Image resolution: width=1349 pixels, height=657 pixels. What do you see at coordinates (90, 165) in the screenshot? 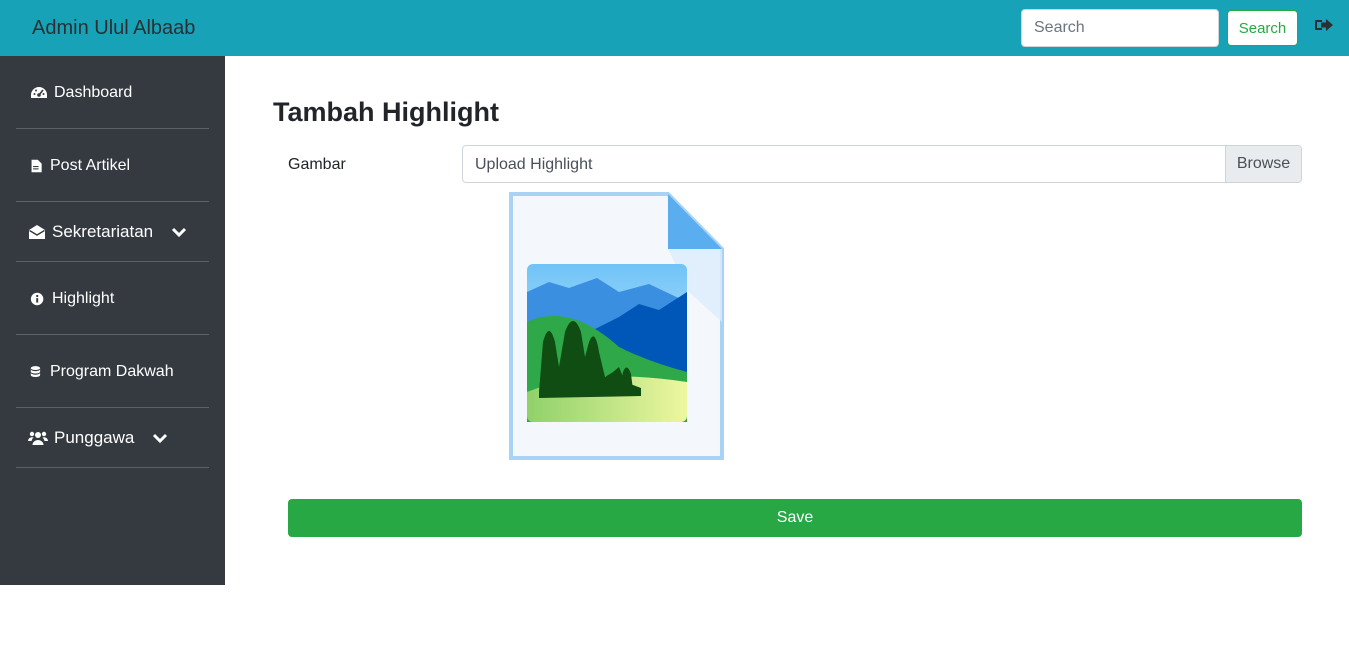
I see `sidebar-item-label: Post Artikel` at bounding box center [90, 165].